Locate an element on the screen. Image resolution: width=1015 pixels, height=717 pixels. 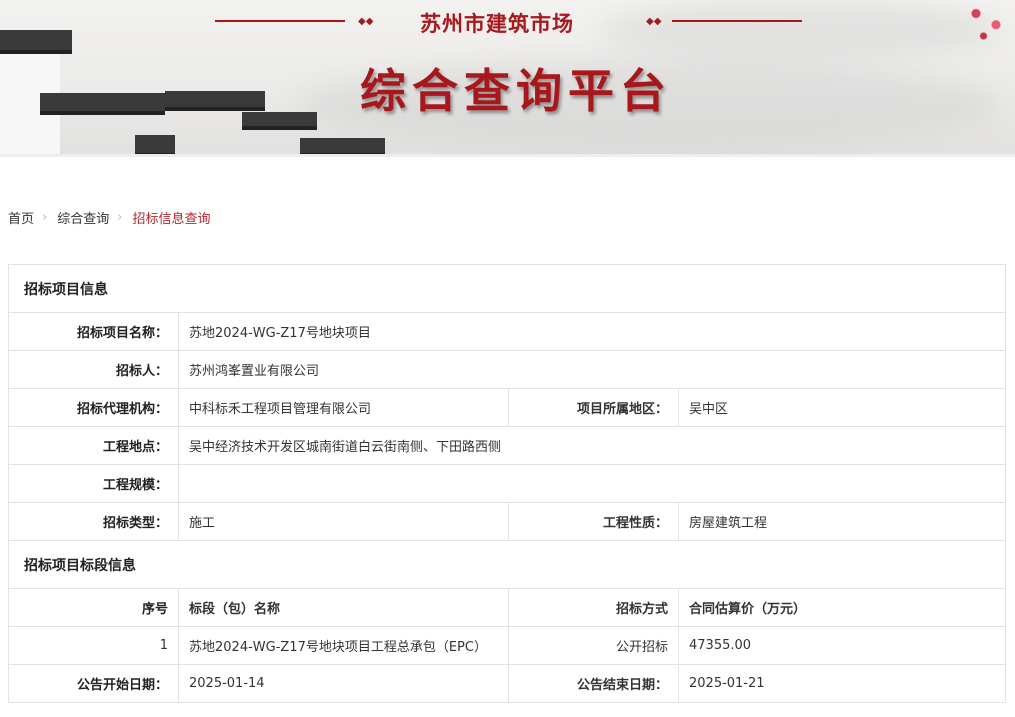
label: 招标项目名称： is located at coordinates (93, 331).